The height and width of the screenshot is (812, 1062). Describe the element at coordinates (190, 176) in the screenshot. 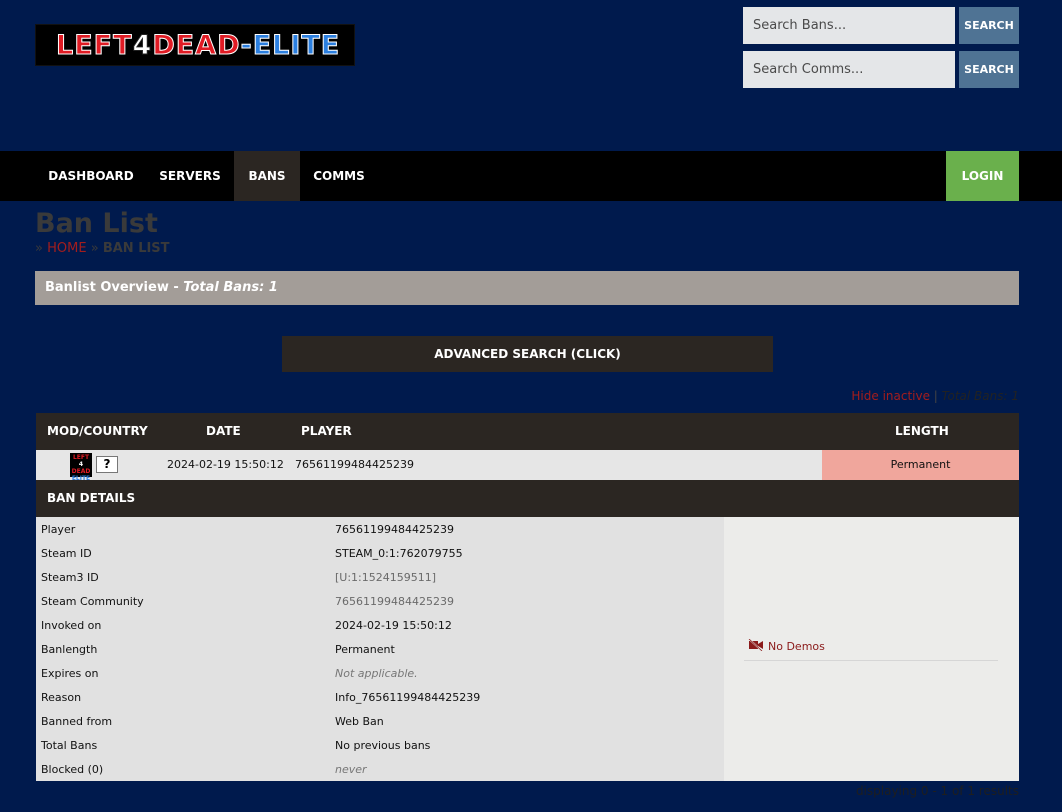

I see `nav-servers: SERVERS` at that location.